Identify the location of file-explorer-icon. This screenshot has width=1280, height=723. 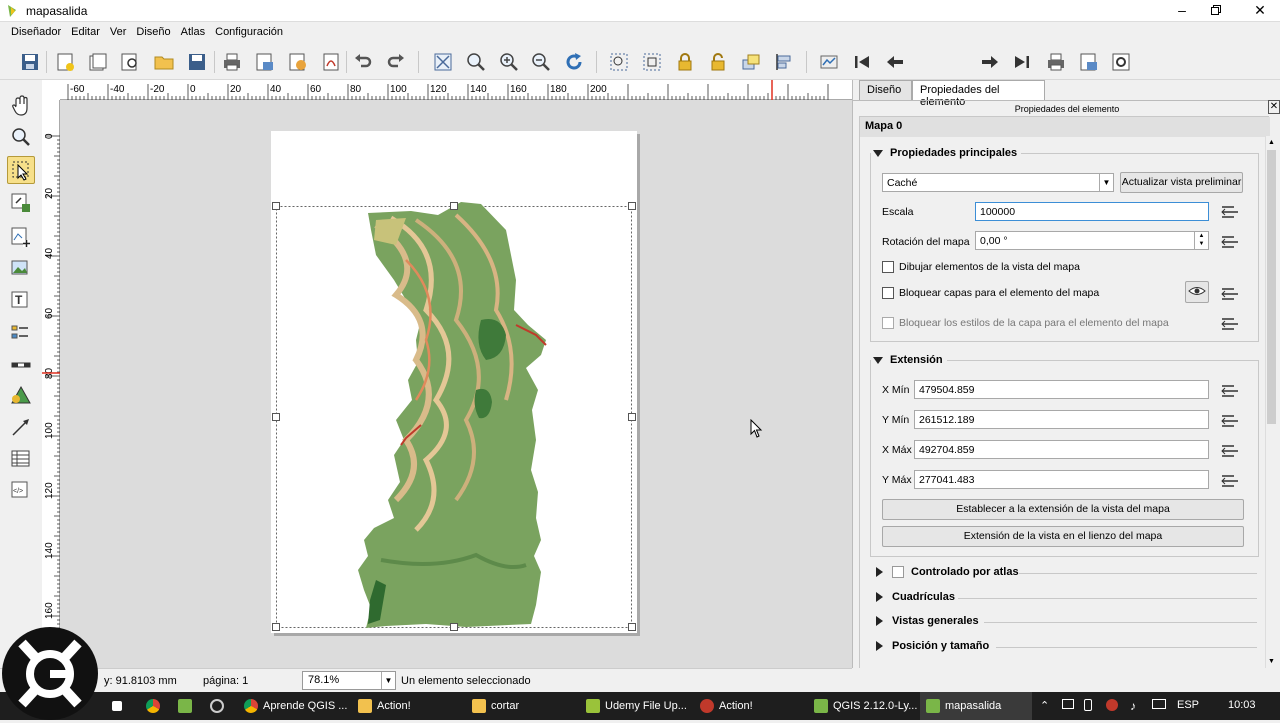
(123, 706).